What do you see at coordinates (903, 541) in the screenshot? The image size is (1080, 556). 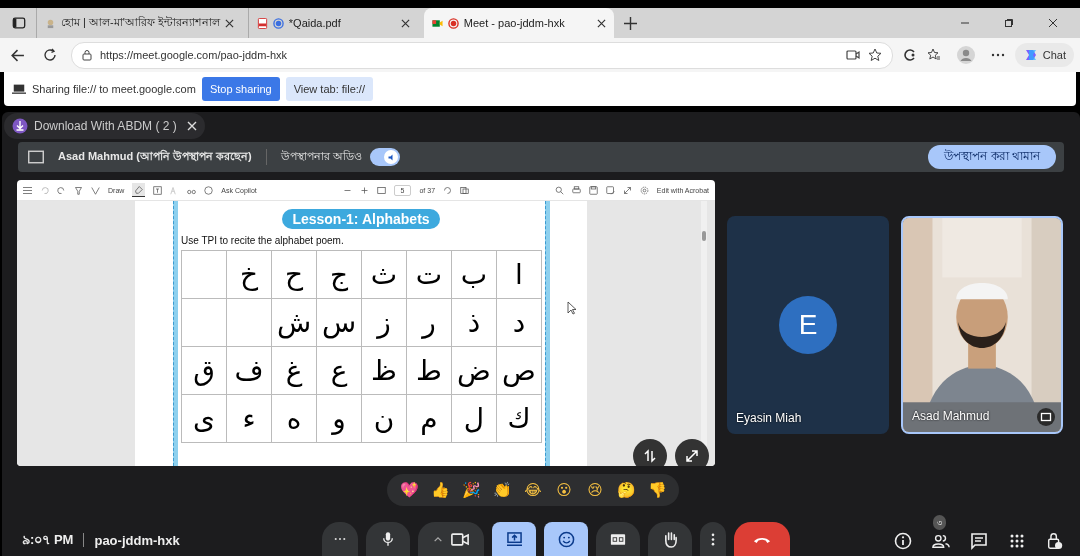 I see `info-icon` at bounding box center [903, 541].